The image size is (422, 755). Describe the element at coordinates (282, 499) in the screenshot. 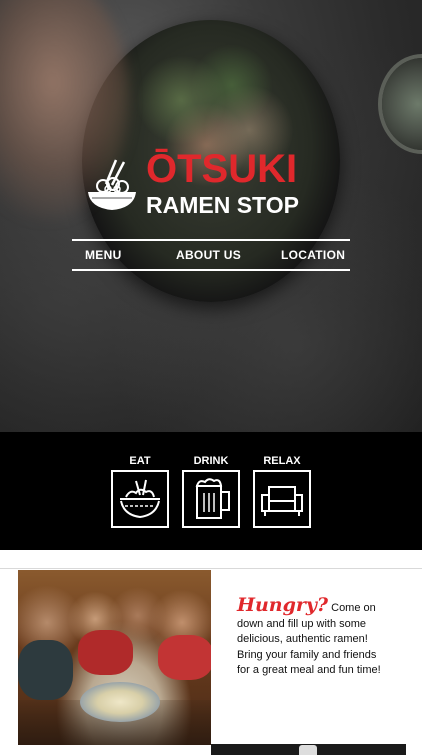

I see `armchair-icon` at that location.